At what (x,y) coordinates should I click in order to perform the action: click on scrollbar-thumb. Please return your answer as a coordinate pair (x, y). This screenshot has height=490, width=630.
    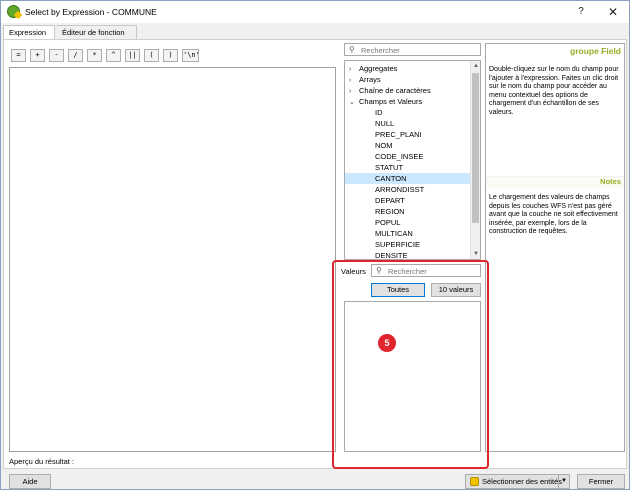
    Looking at the image, I should click on (475, 148).